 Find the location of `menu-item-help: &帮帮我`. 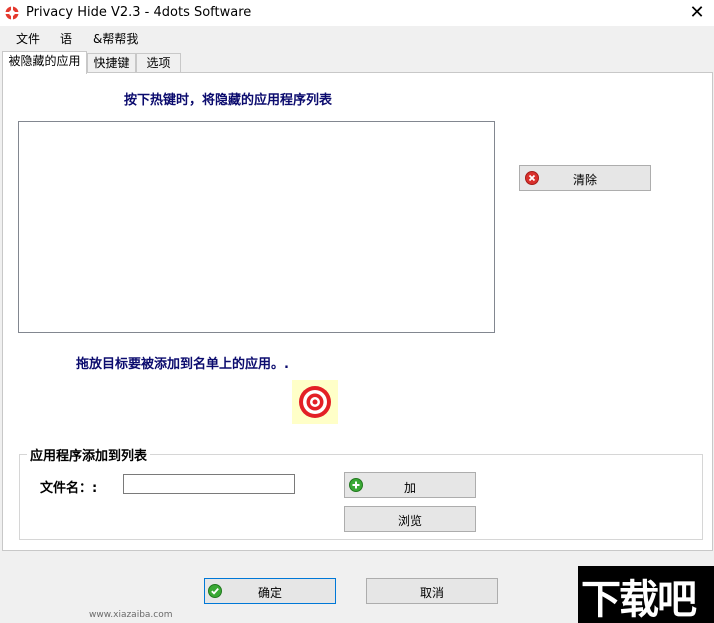

menu-item-help: &帮帮我 is located at coordinates (115, 38).